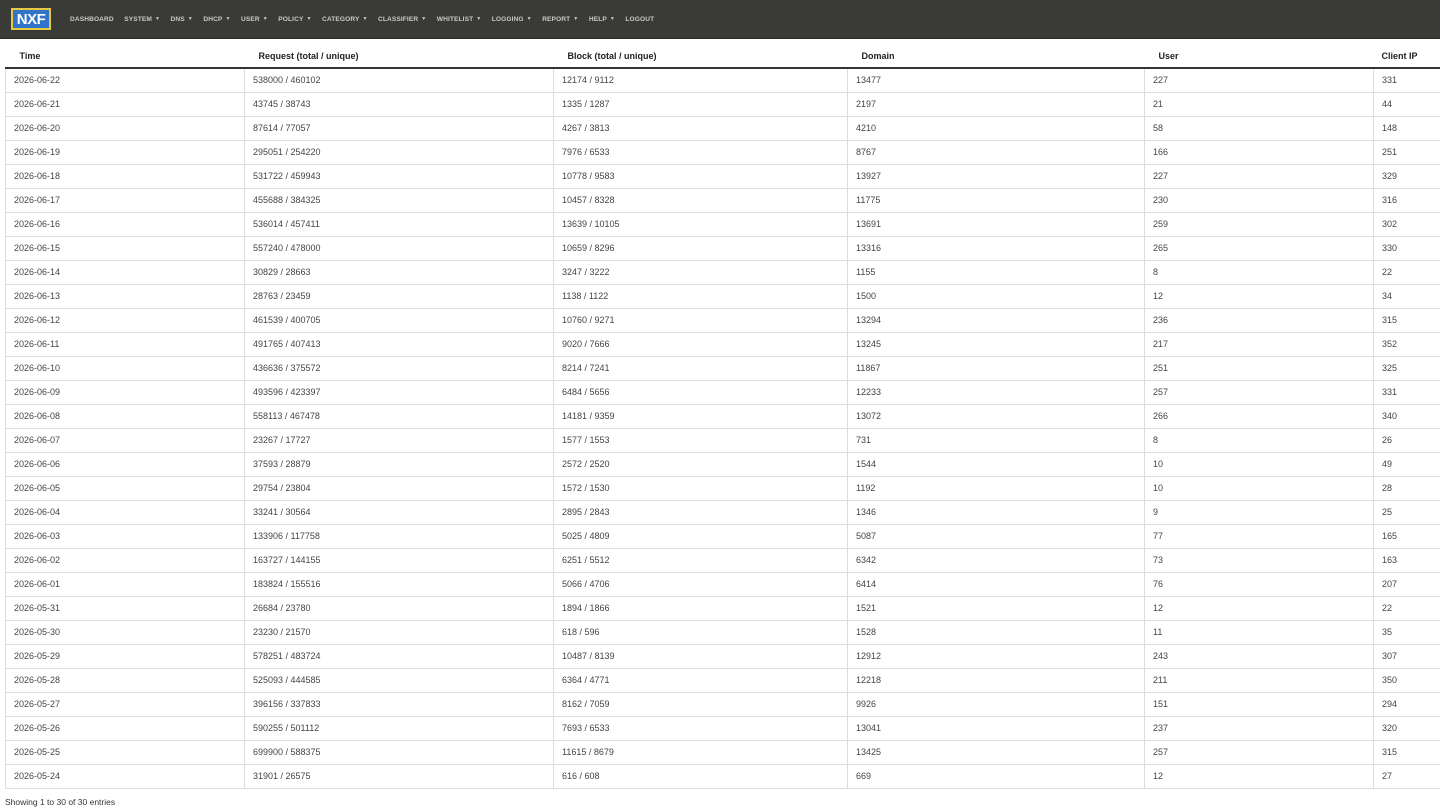  Describe the element at coordinates (700, 512) in the screenshot. I see `table-cell: 2895 / 2843` at that location.